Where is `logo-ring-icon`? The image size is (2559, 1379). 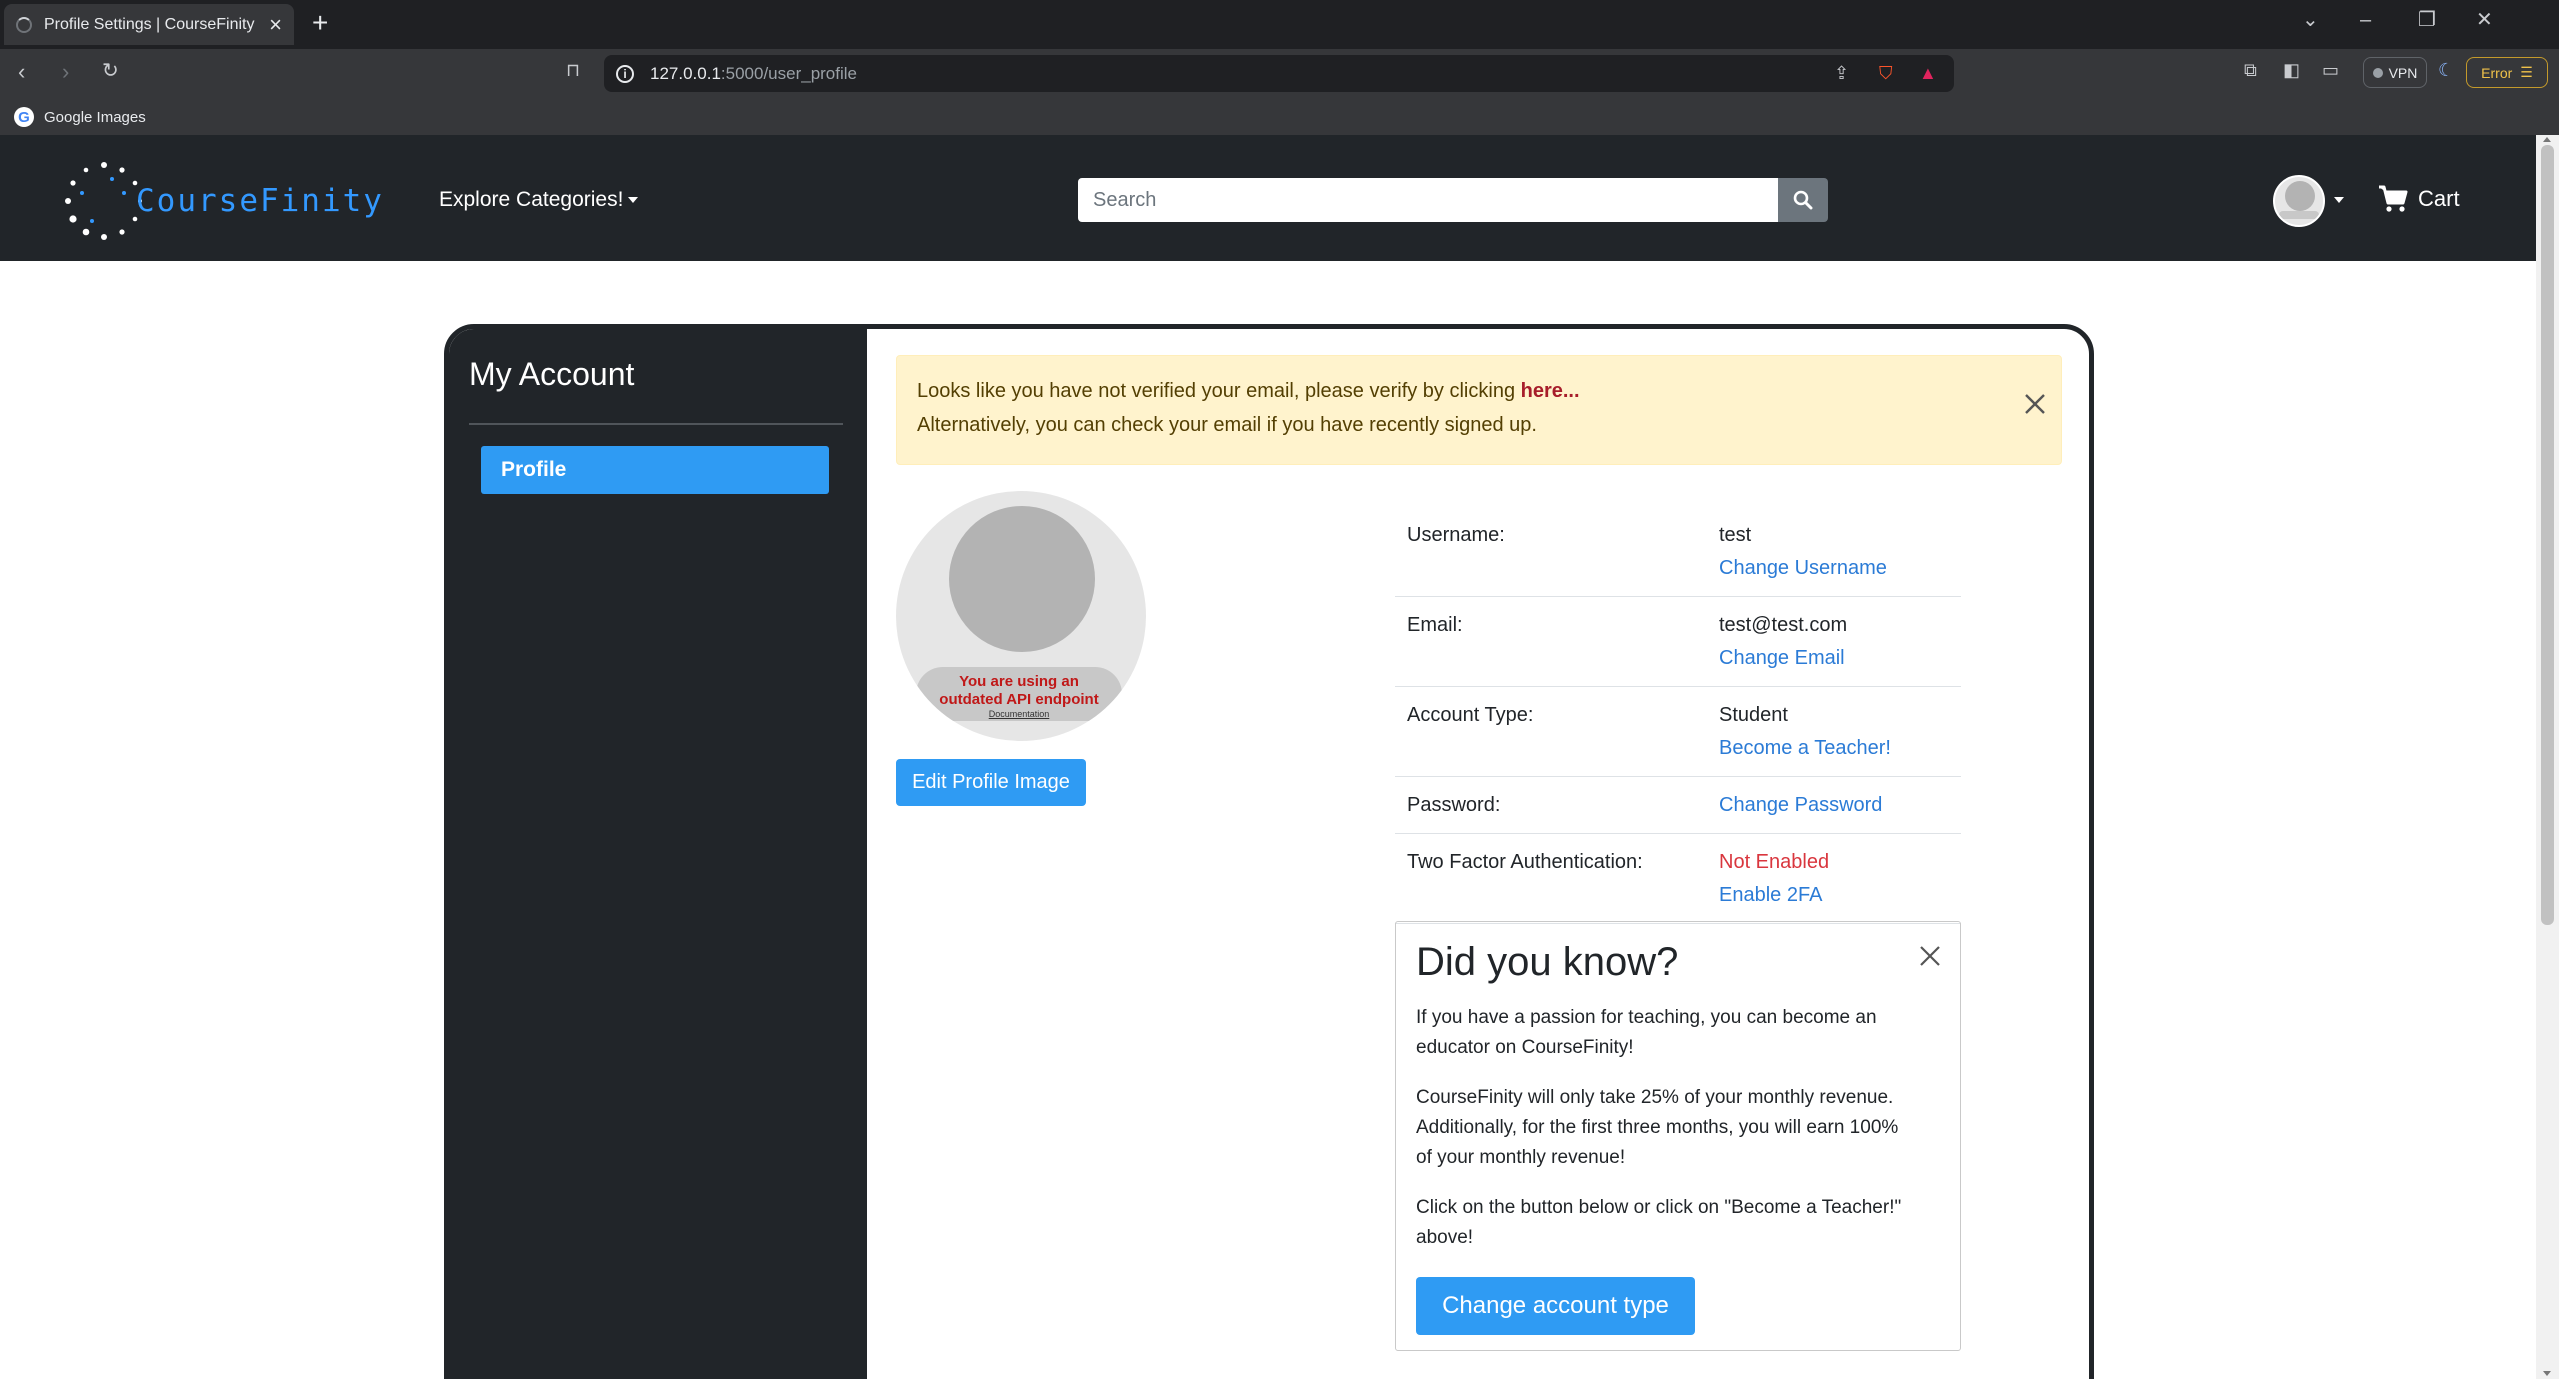
logo-ring-icon is located at coordinates (103, 201).